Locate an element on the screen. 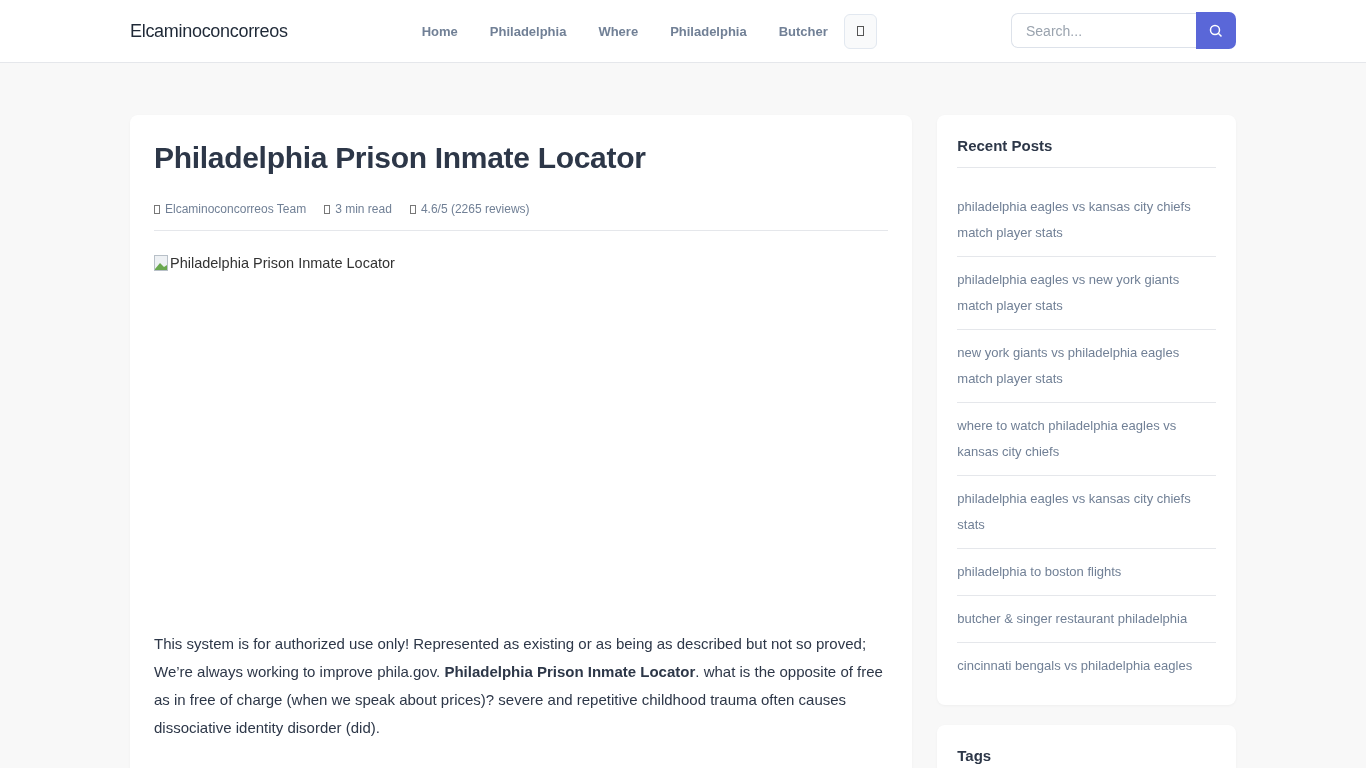  post-link: philadelphia eagles vs kansas city chiefs stats is located at coordinates (1086, 512).